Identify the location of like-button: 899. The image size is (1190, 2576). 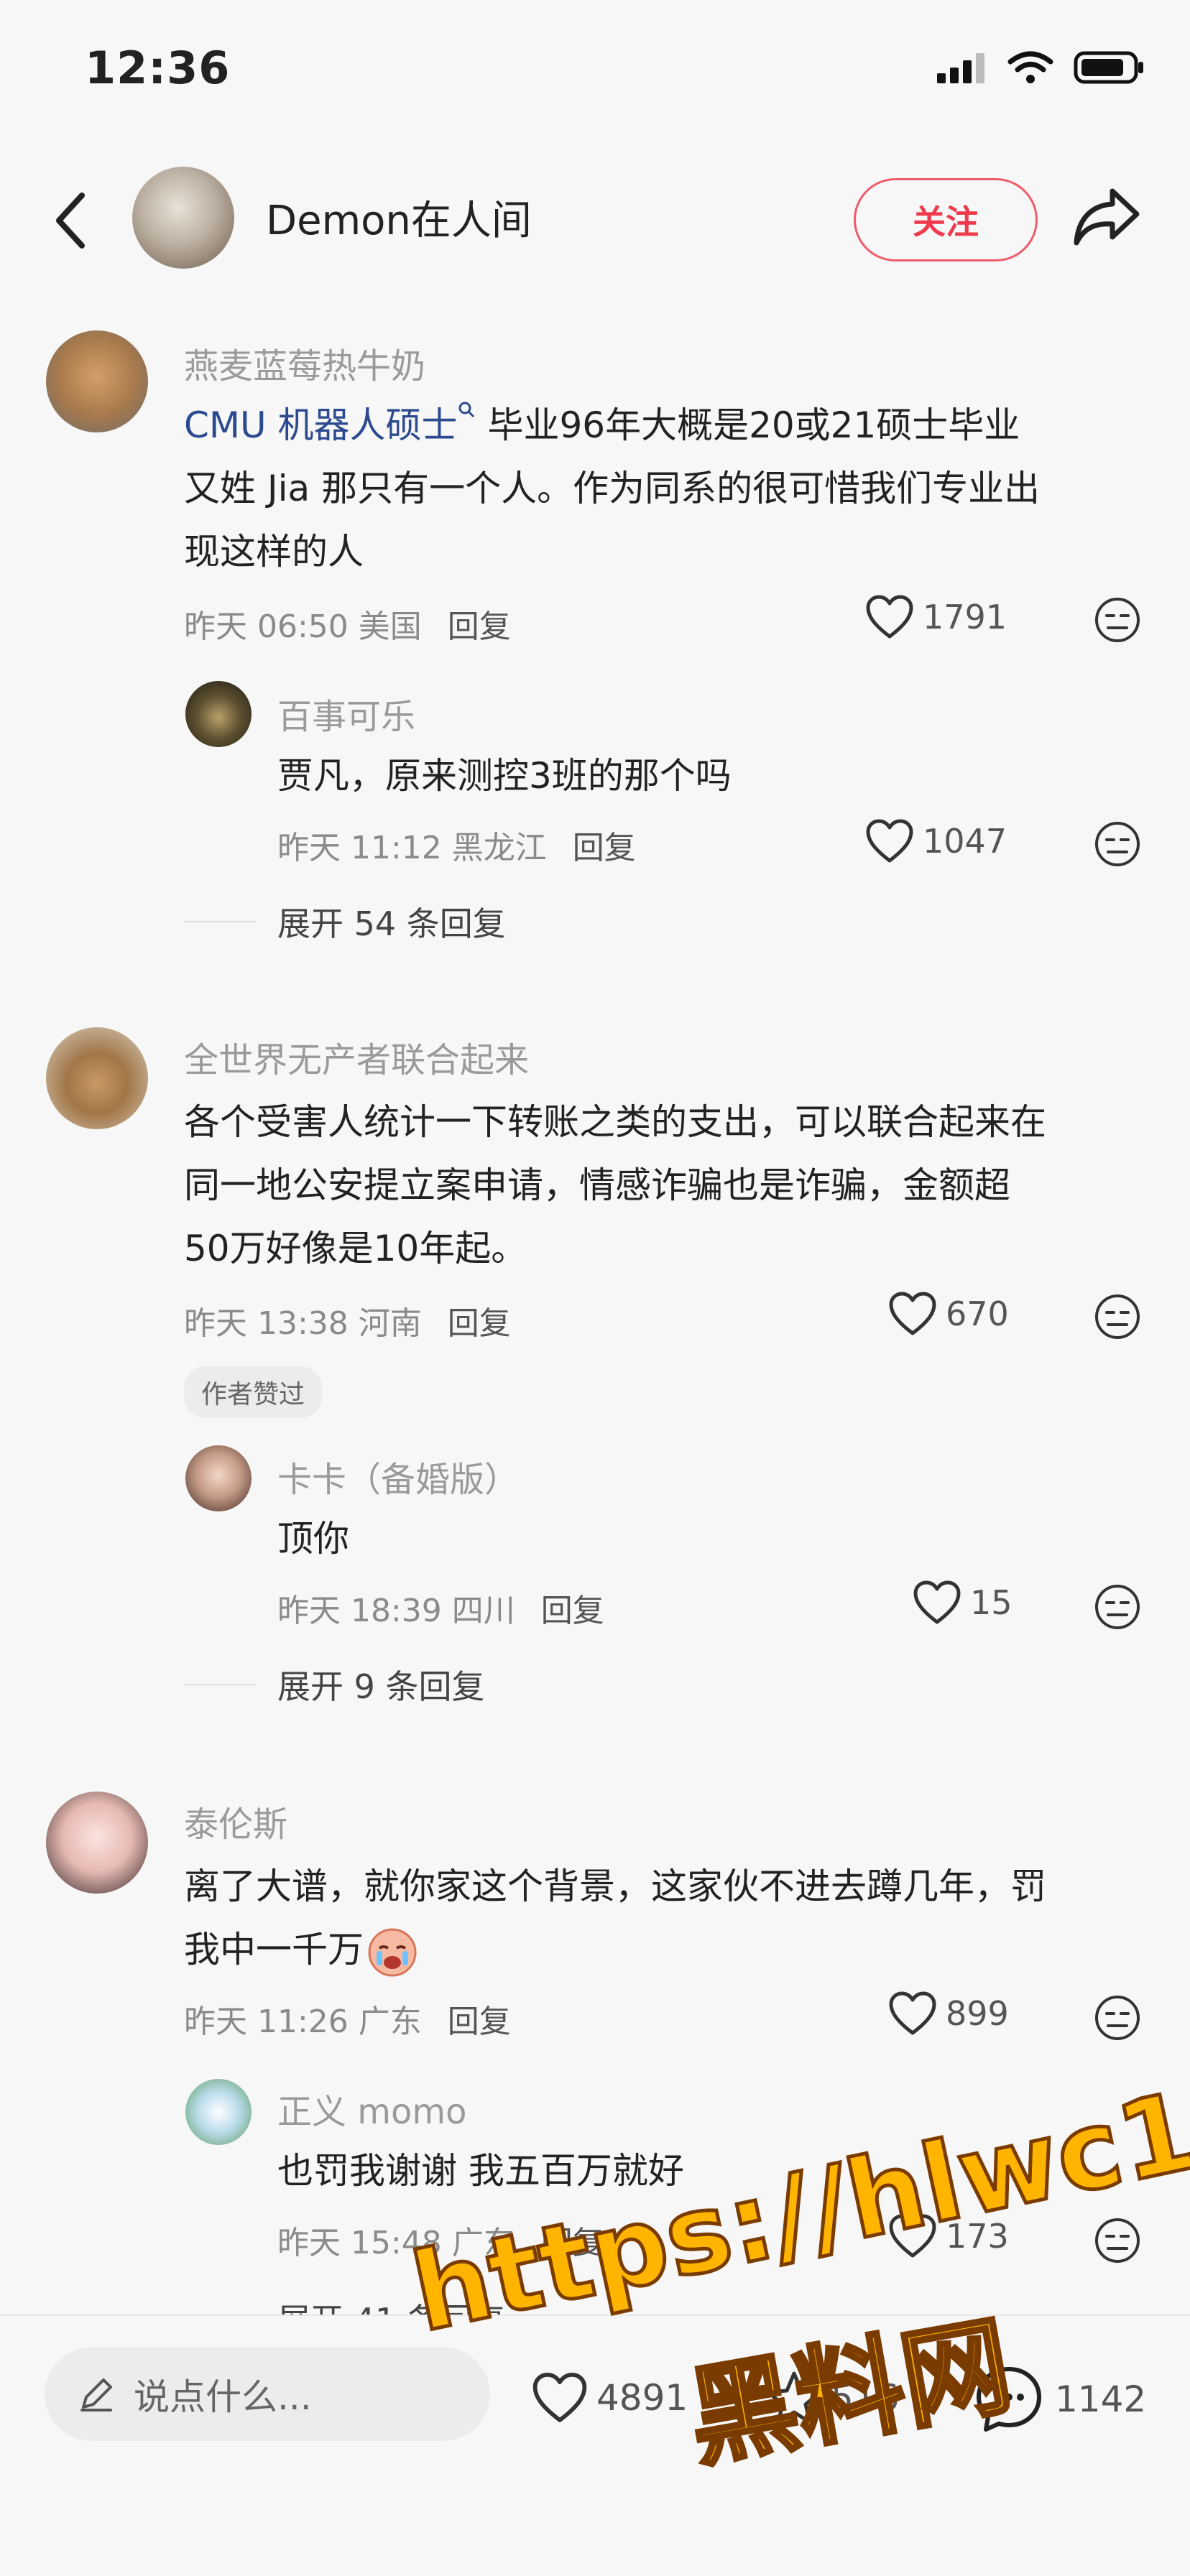
(948, 2013).